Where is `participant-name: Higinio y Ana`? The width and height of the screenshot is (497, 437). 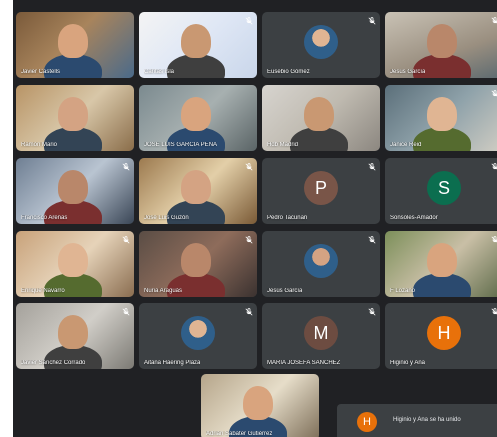 participant-name: Higinio y Ana is located at coordinates (408, 363).